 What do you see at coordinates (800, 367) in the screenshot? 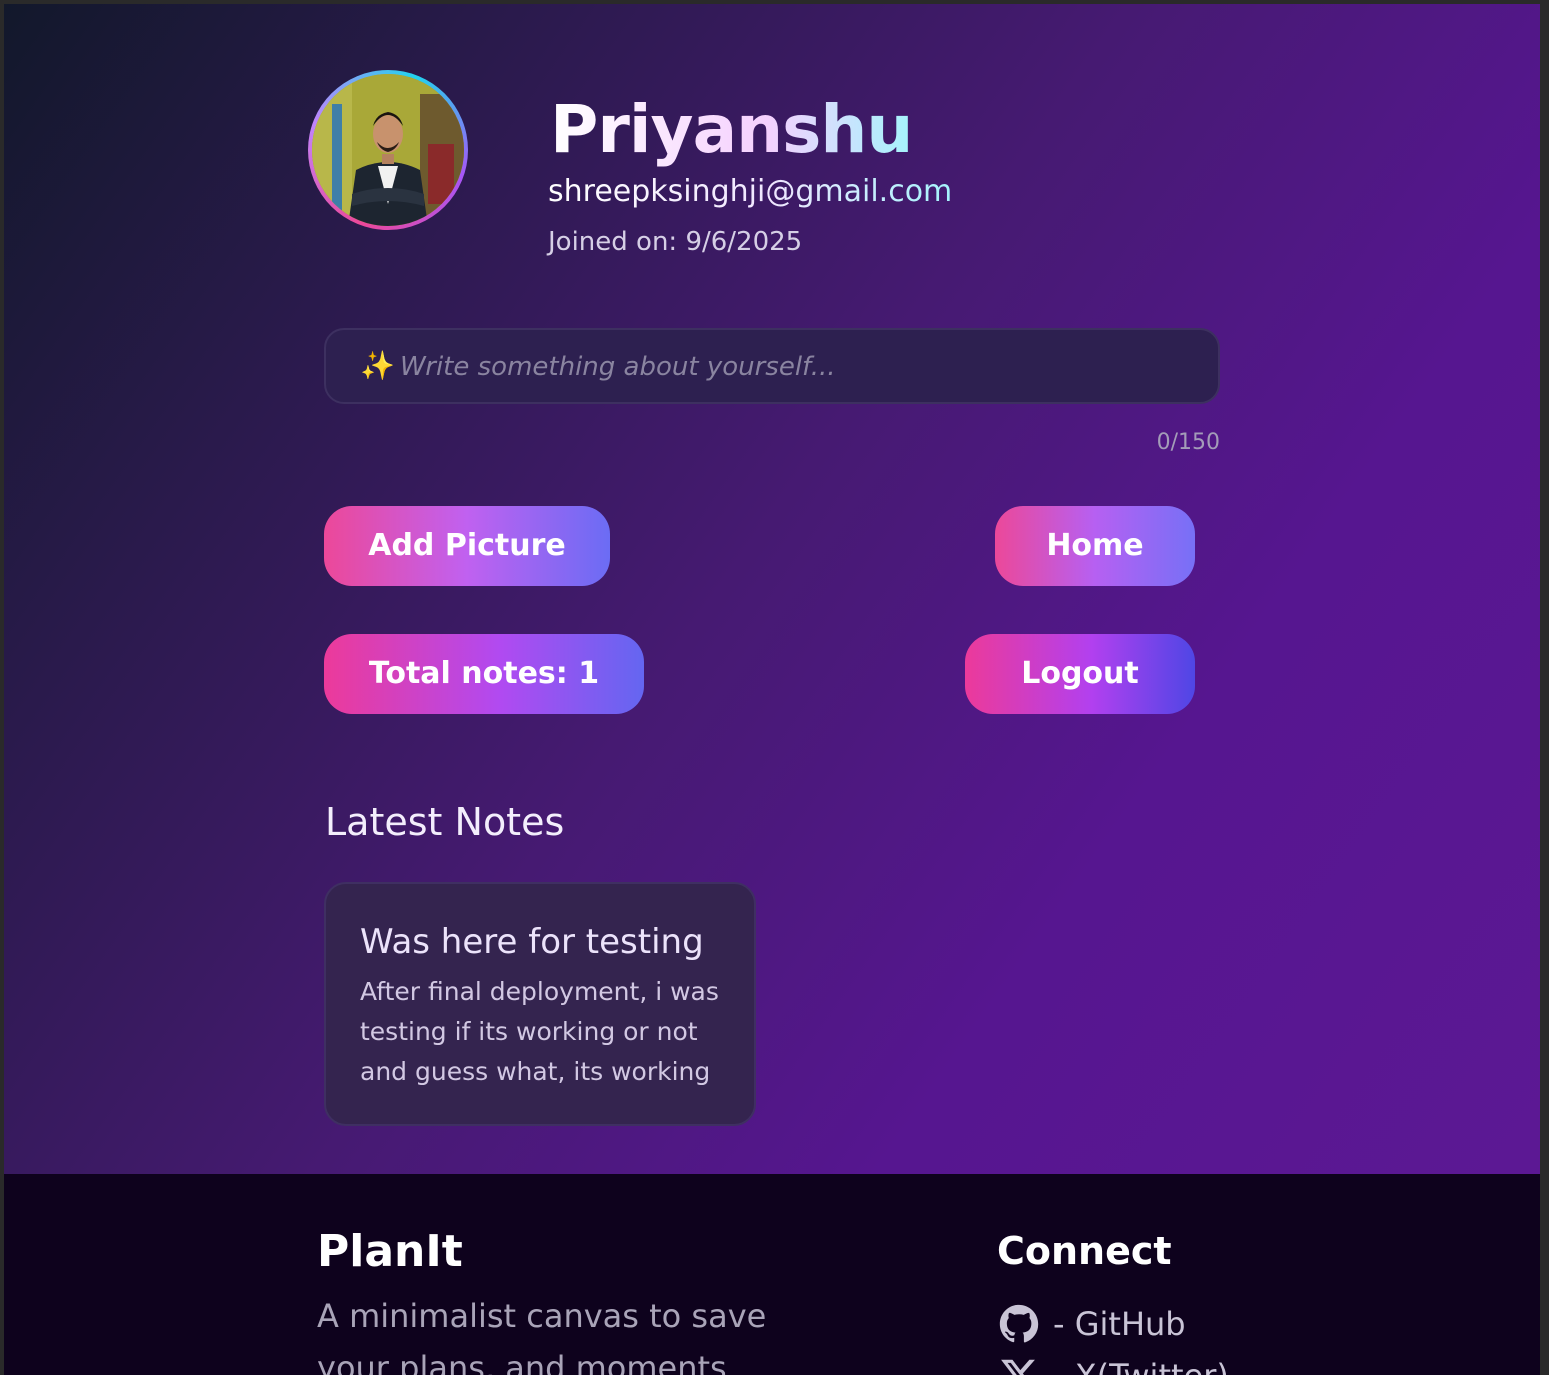
I see `bio-input` at bounding box center [800, 367].